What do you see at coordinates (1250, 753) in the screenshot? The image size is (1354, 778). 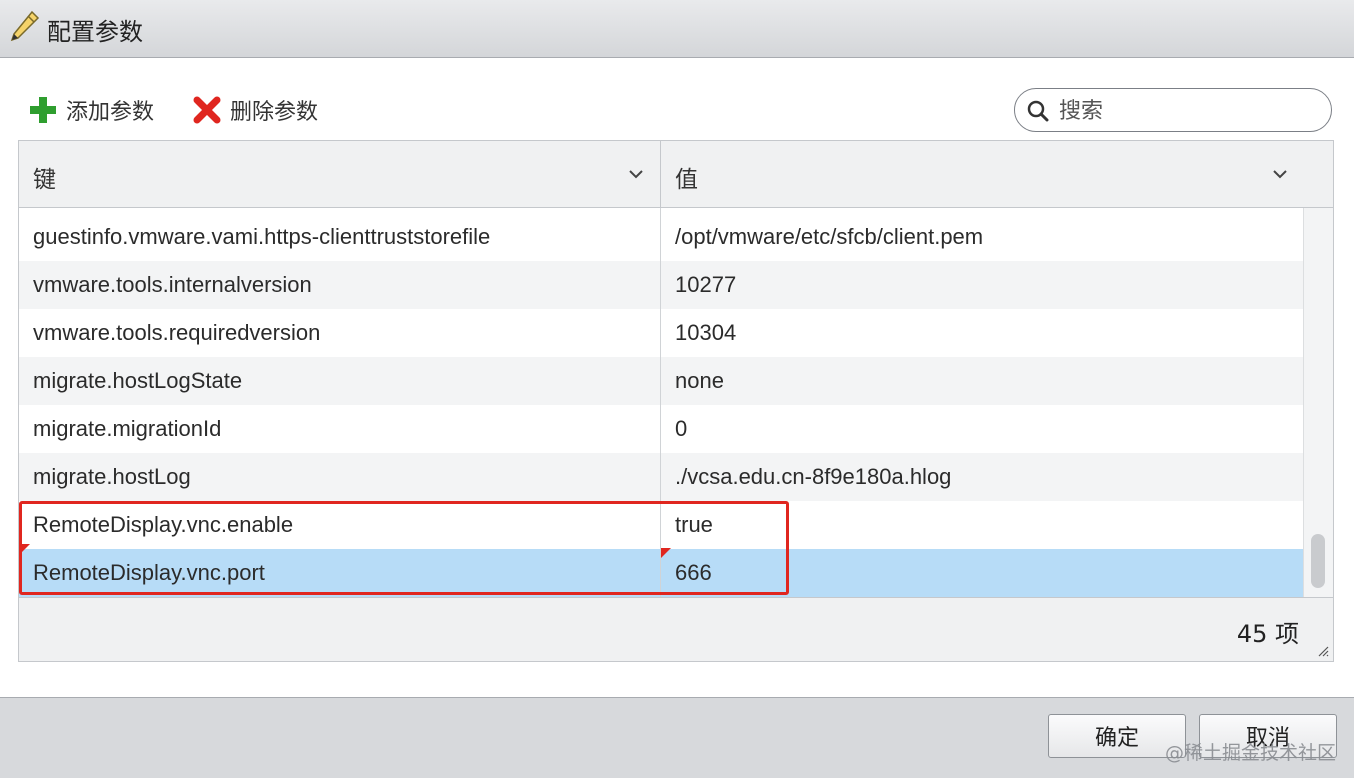 I see `watermark: @稀土掘金技术社区` at bounding box center [1250, 753].